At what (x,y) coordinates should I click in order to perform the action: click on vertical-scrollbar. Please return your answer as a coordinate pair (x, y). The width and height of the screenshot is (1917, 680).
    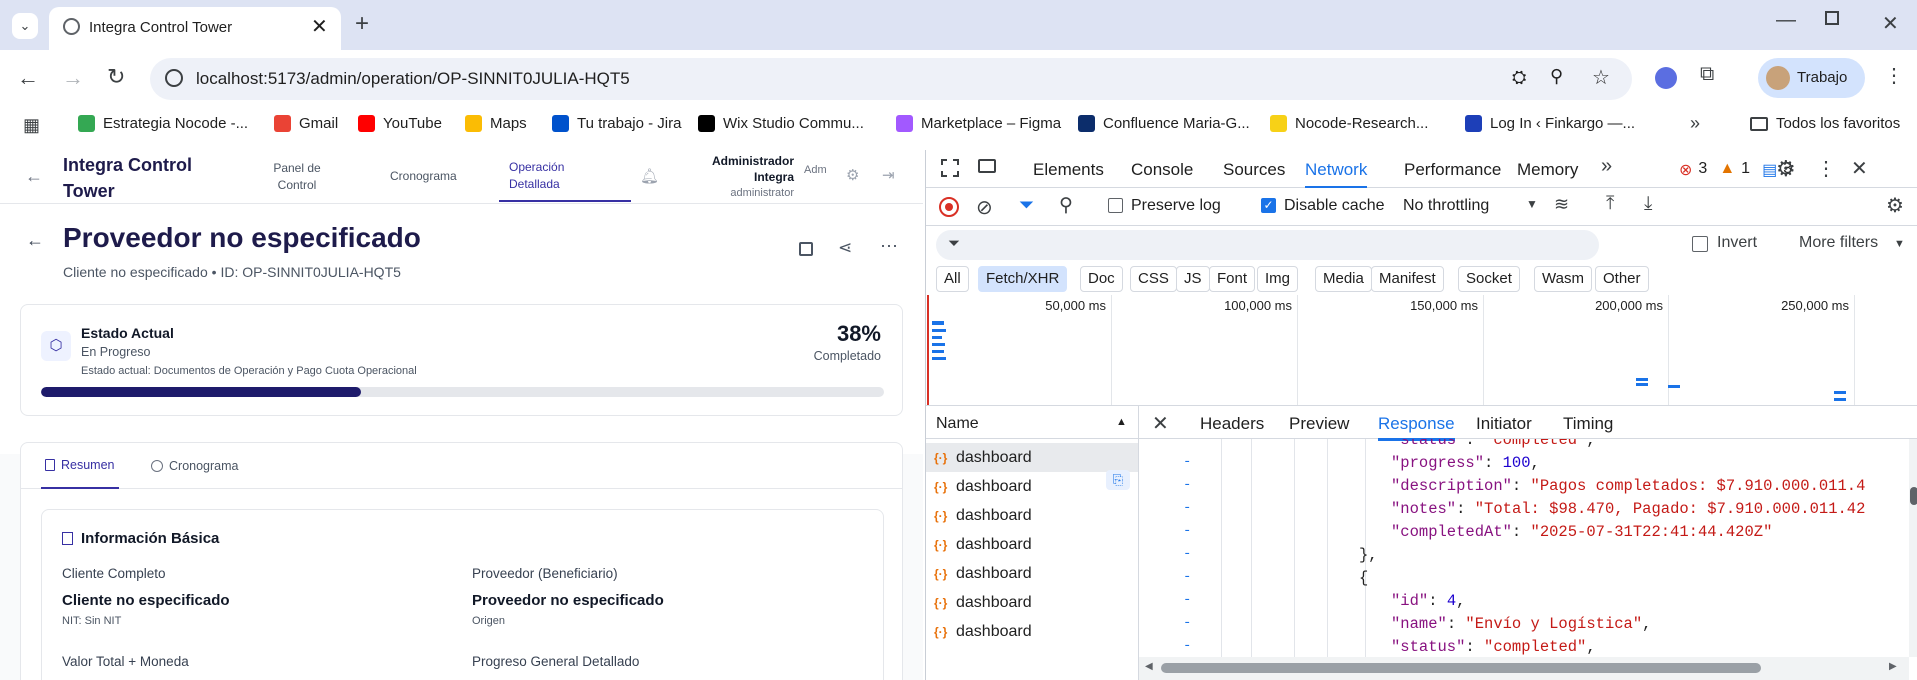
    Looking at the image, I should click on (1913, 548).